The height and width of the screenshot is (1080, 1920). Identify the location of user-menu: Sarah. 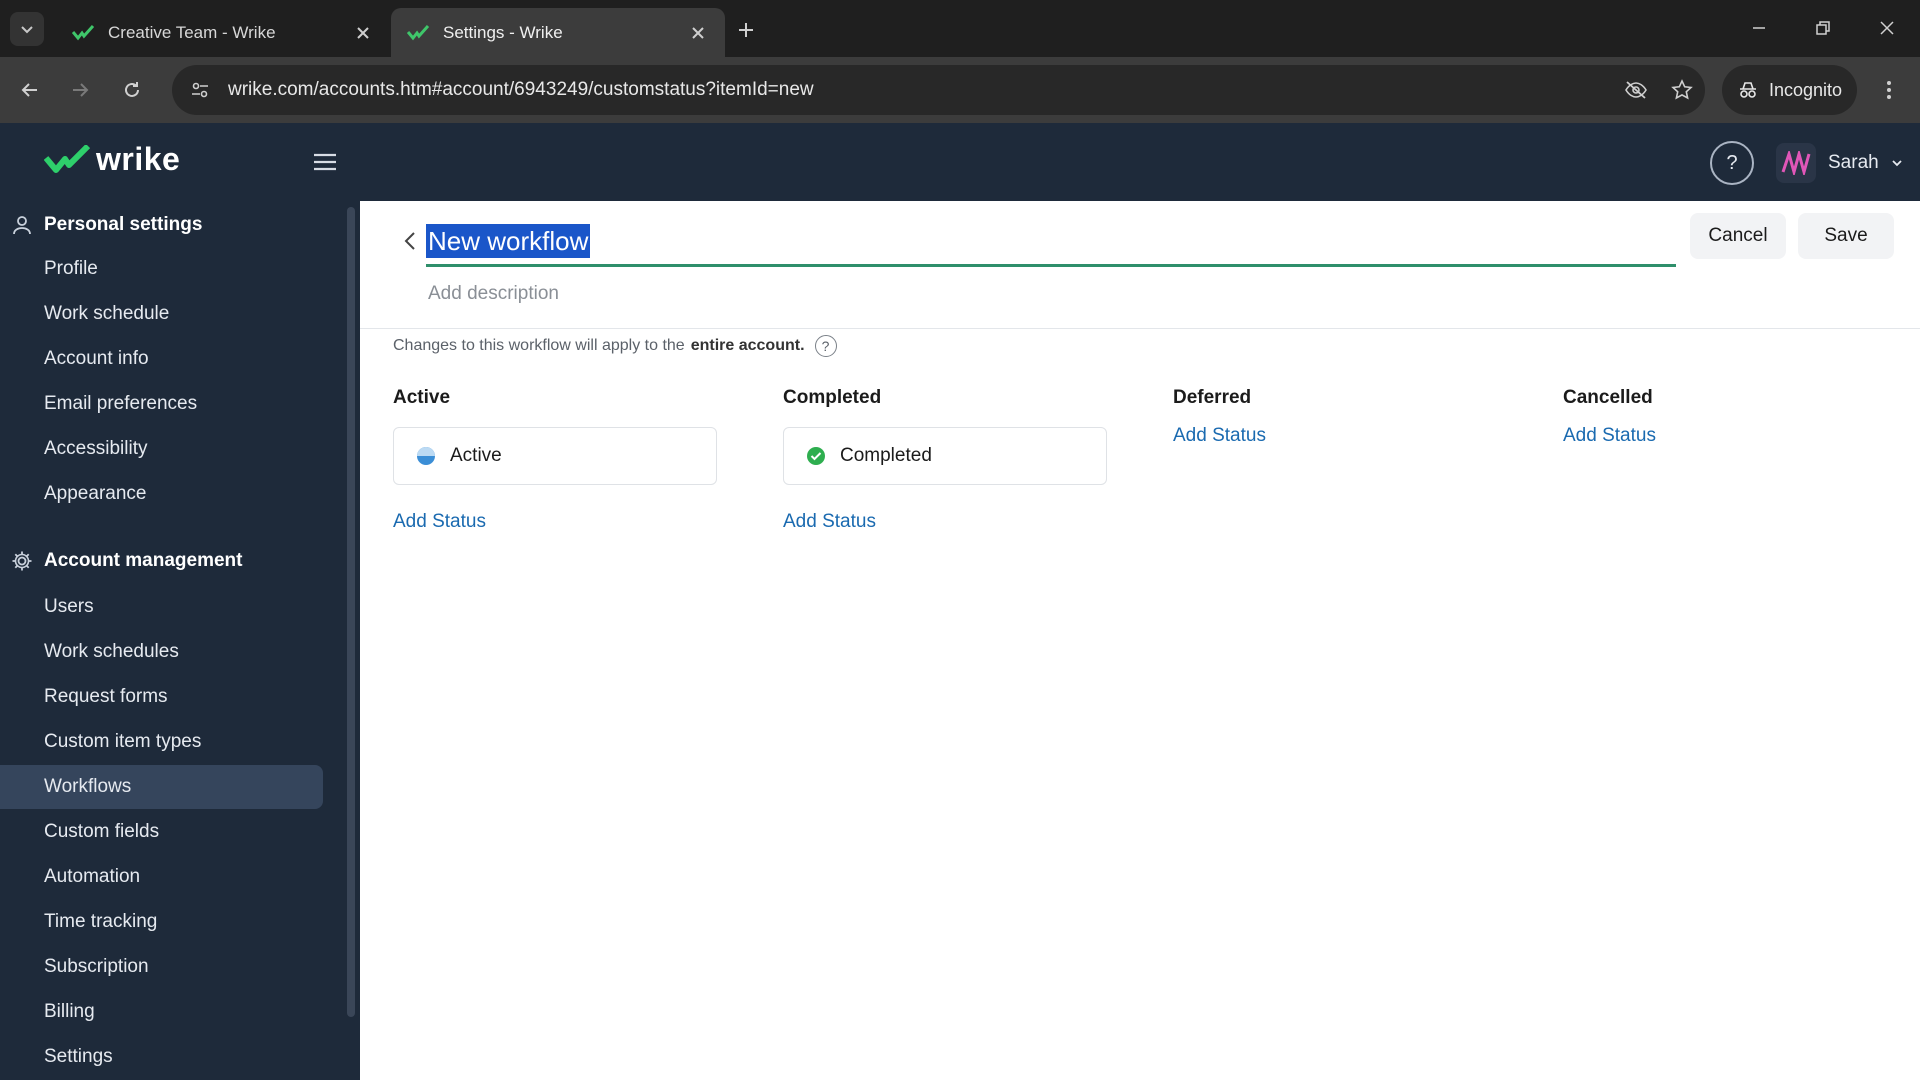
(1839, 163).